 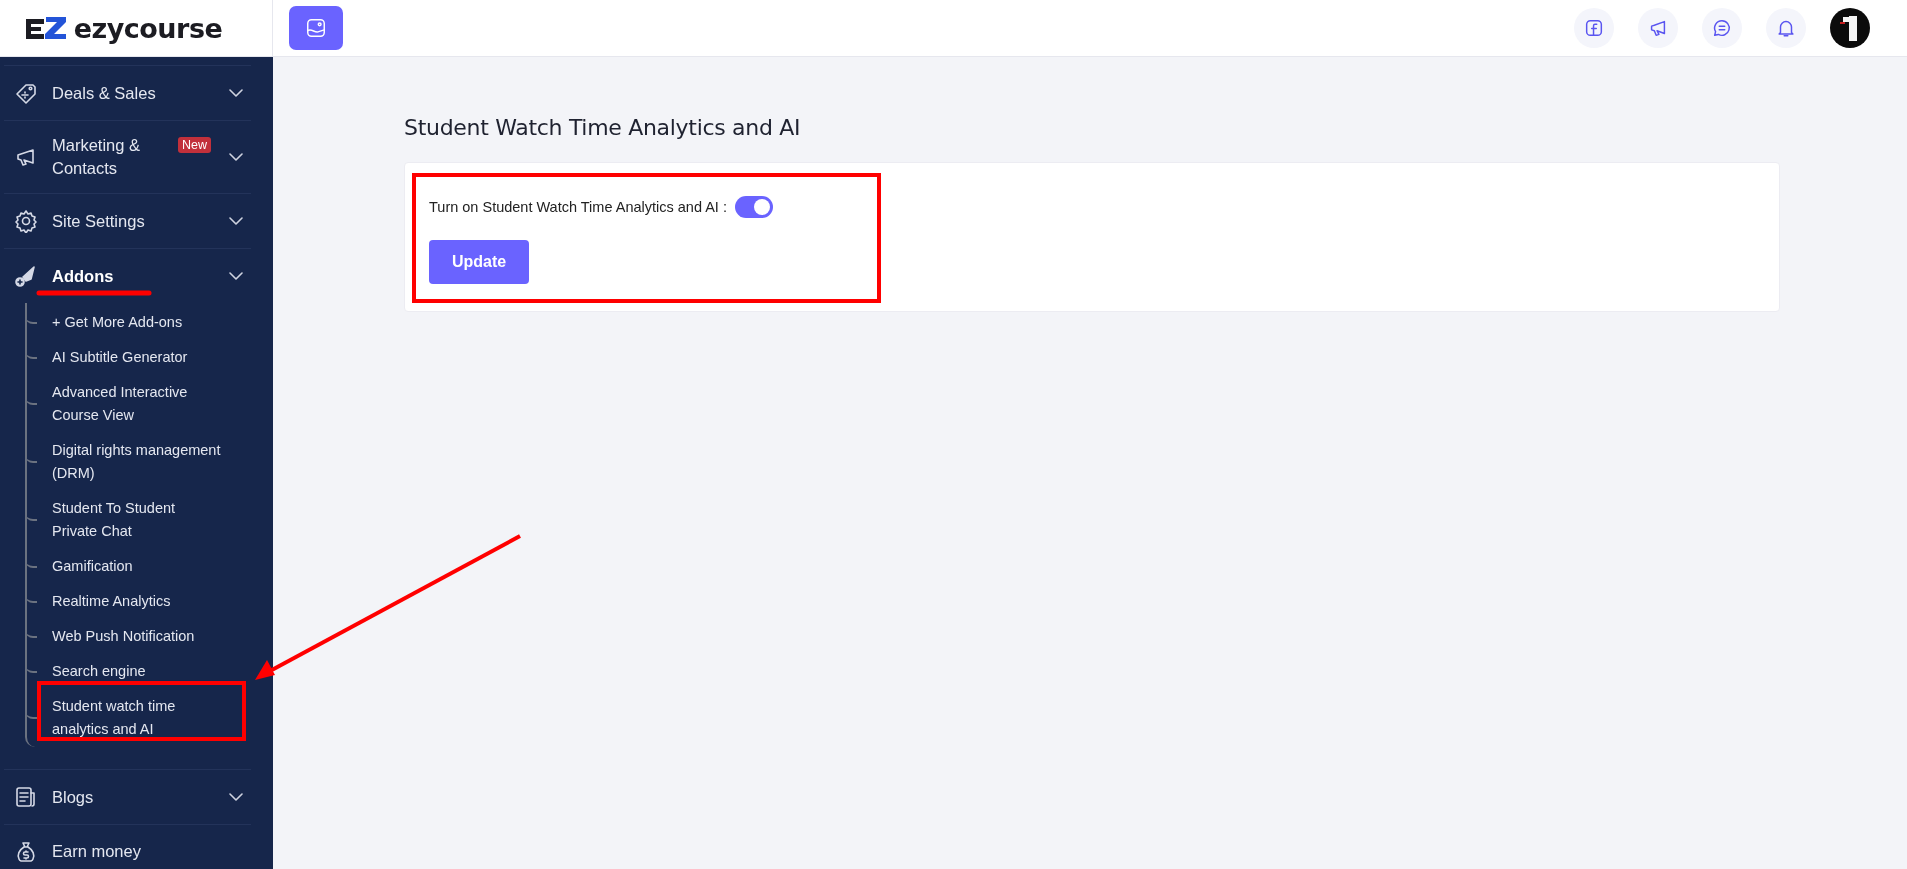 I want to click on sidebar-item: Earn money, so click(x=127, y=846).